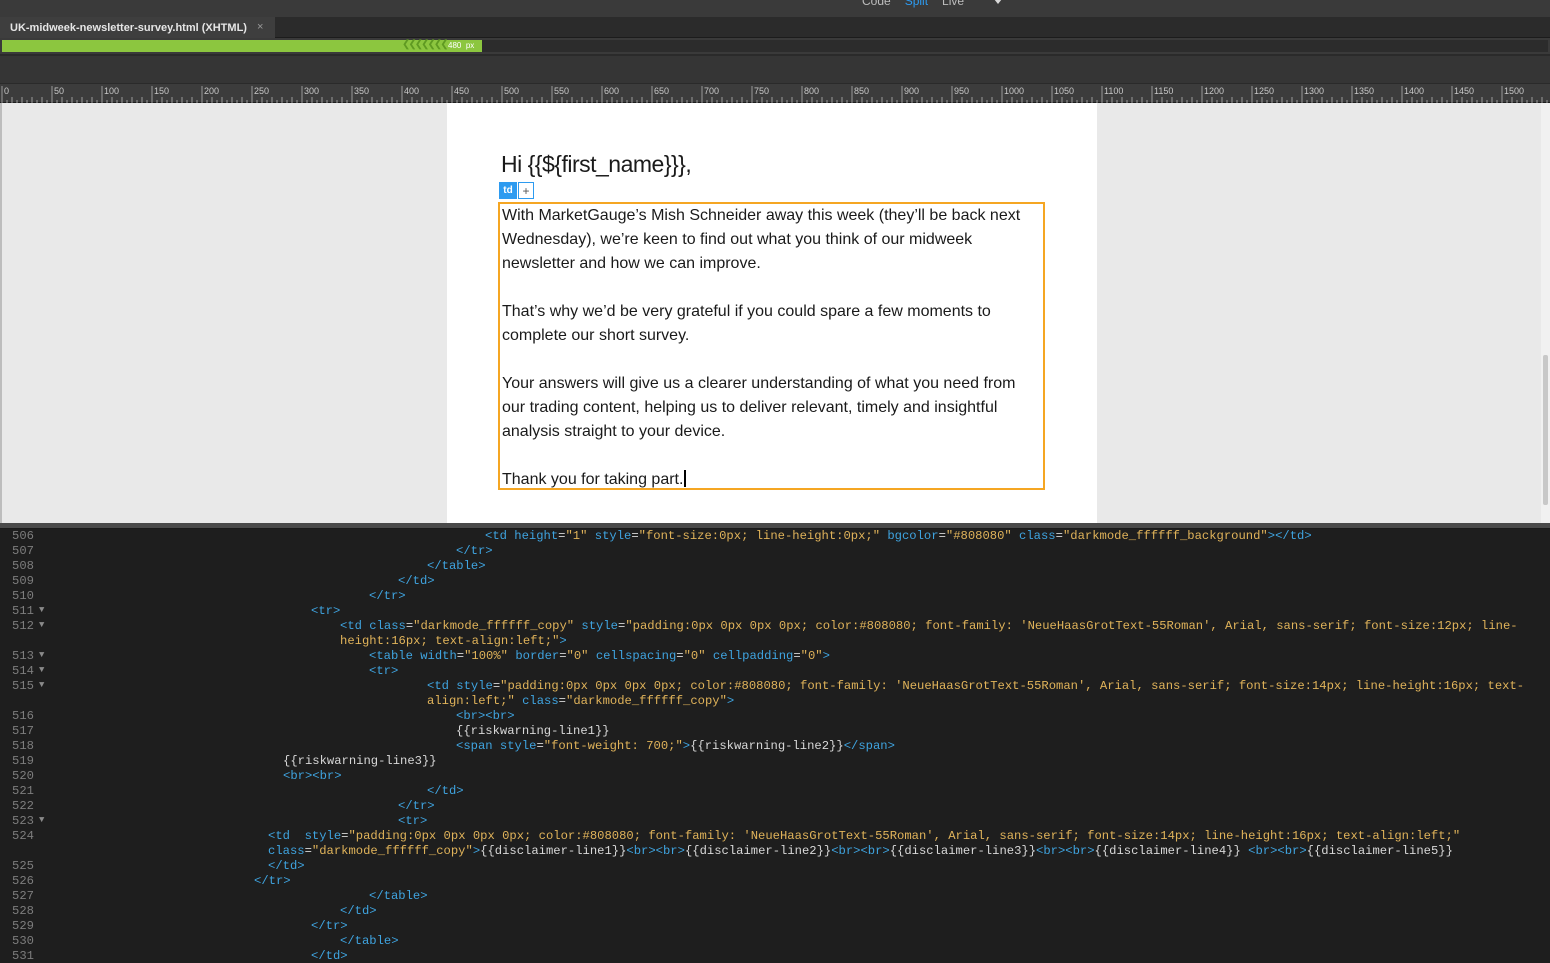 The height and width of the screenshot is (963, 1550). I want to click on code-line: 526 </tr>, so click(775, 881).